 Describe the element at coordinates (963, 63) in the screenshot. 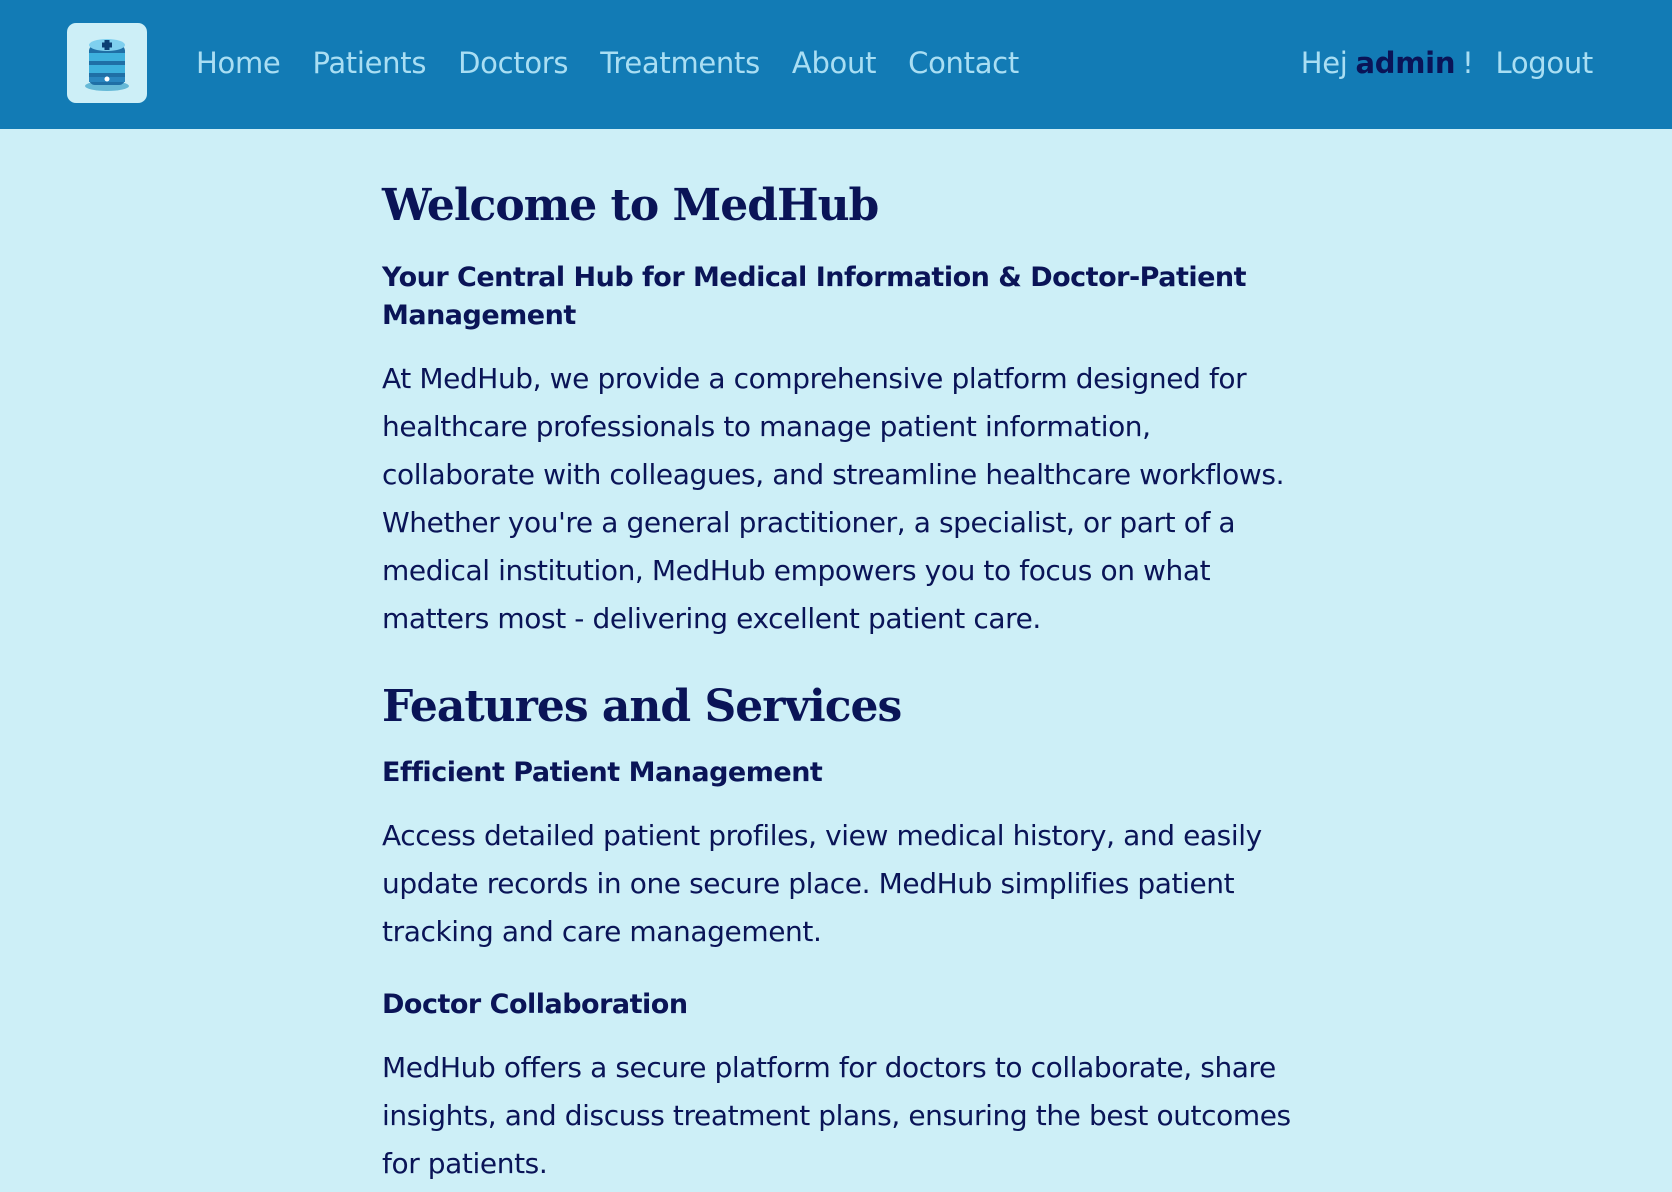

I see `nav-contact-link: Contact` at that location.